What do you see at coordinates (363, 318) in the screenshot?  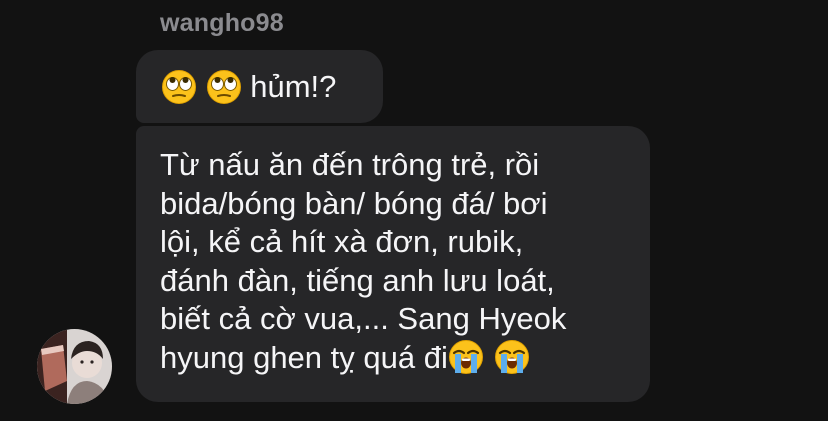 I see `message-line: biết cả cờ vua,... Sang Hyeok` at bounding box center [363, 318].